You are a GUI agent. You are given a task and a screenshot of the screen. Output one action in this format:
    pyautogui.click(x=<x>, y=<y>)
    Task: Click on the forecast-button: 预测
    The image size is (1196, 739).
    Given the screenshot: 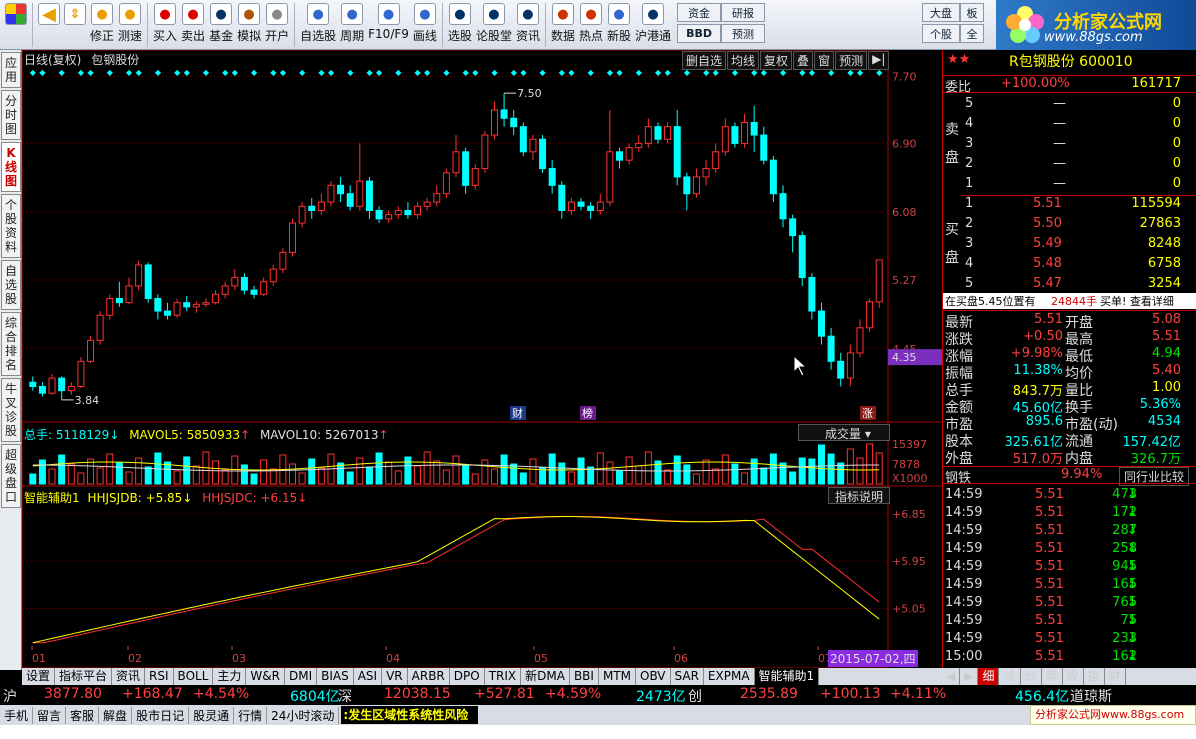 What is the action you would take?
    pyautogui.click(x=743, y=33)
    